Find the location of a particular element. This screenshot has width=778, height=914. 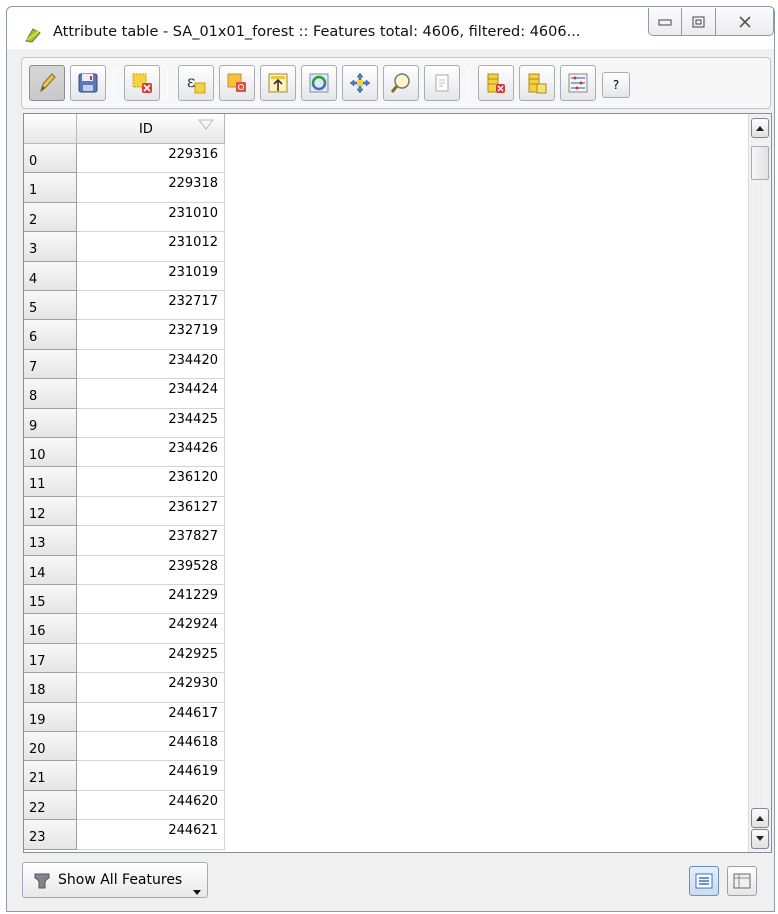

move-selection-to-top-button is located at coordinates (278, 83).